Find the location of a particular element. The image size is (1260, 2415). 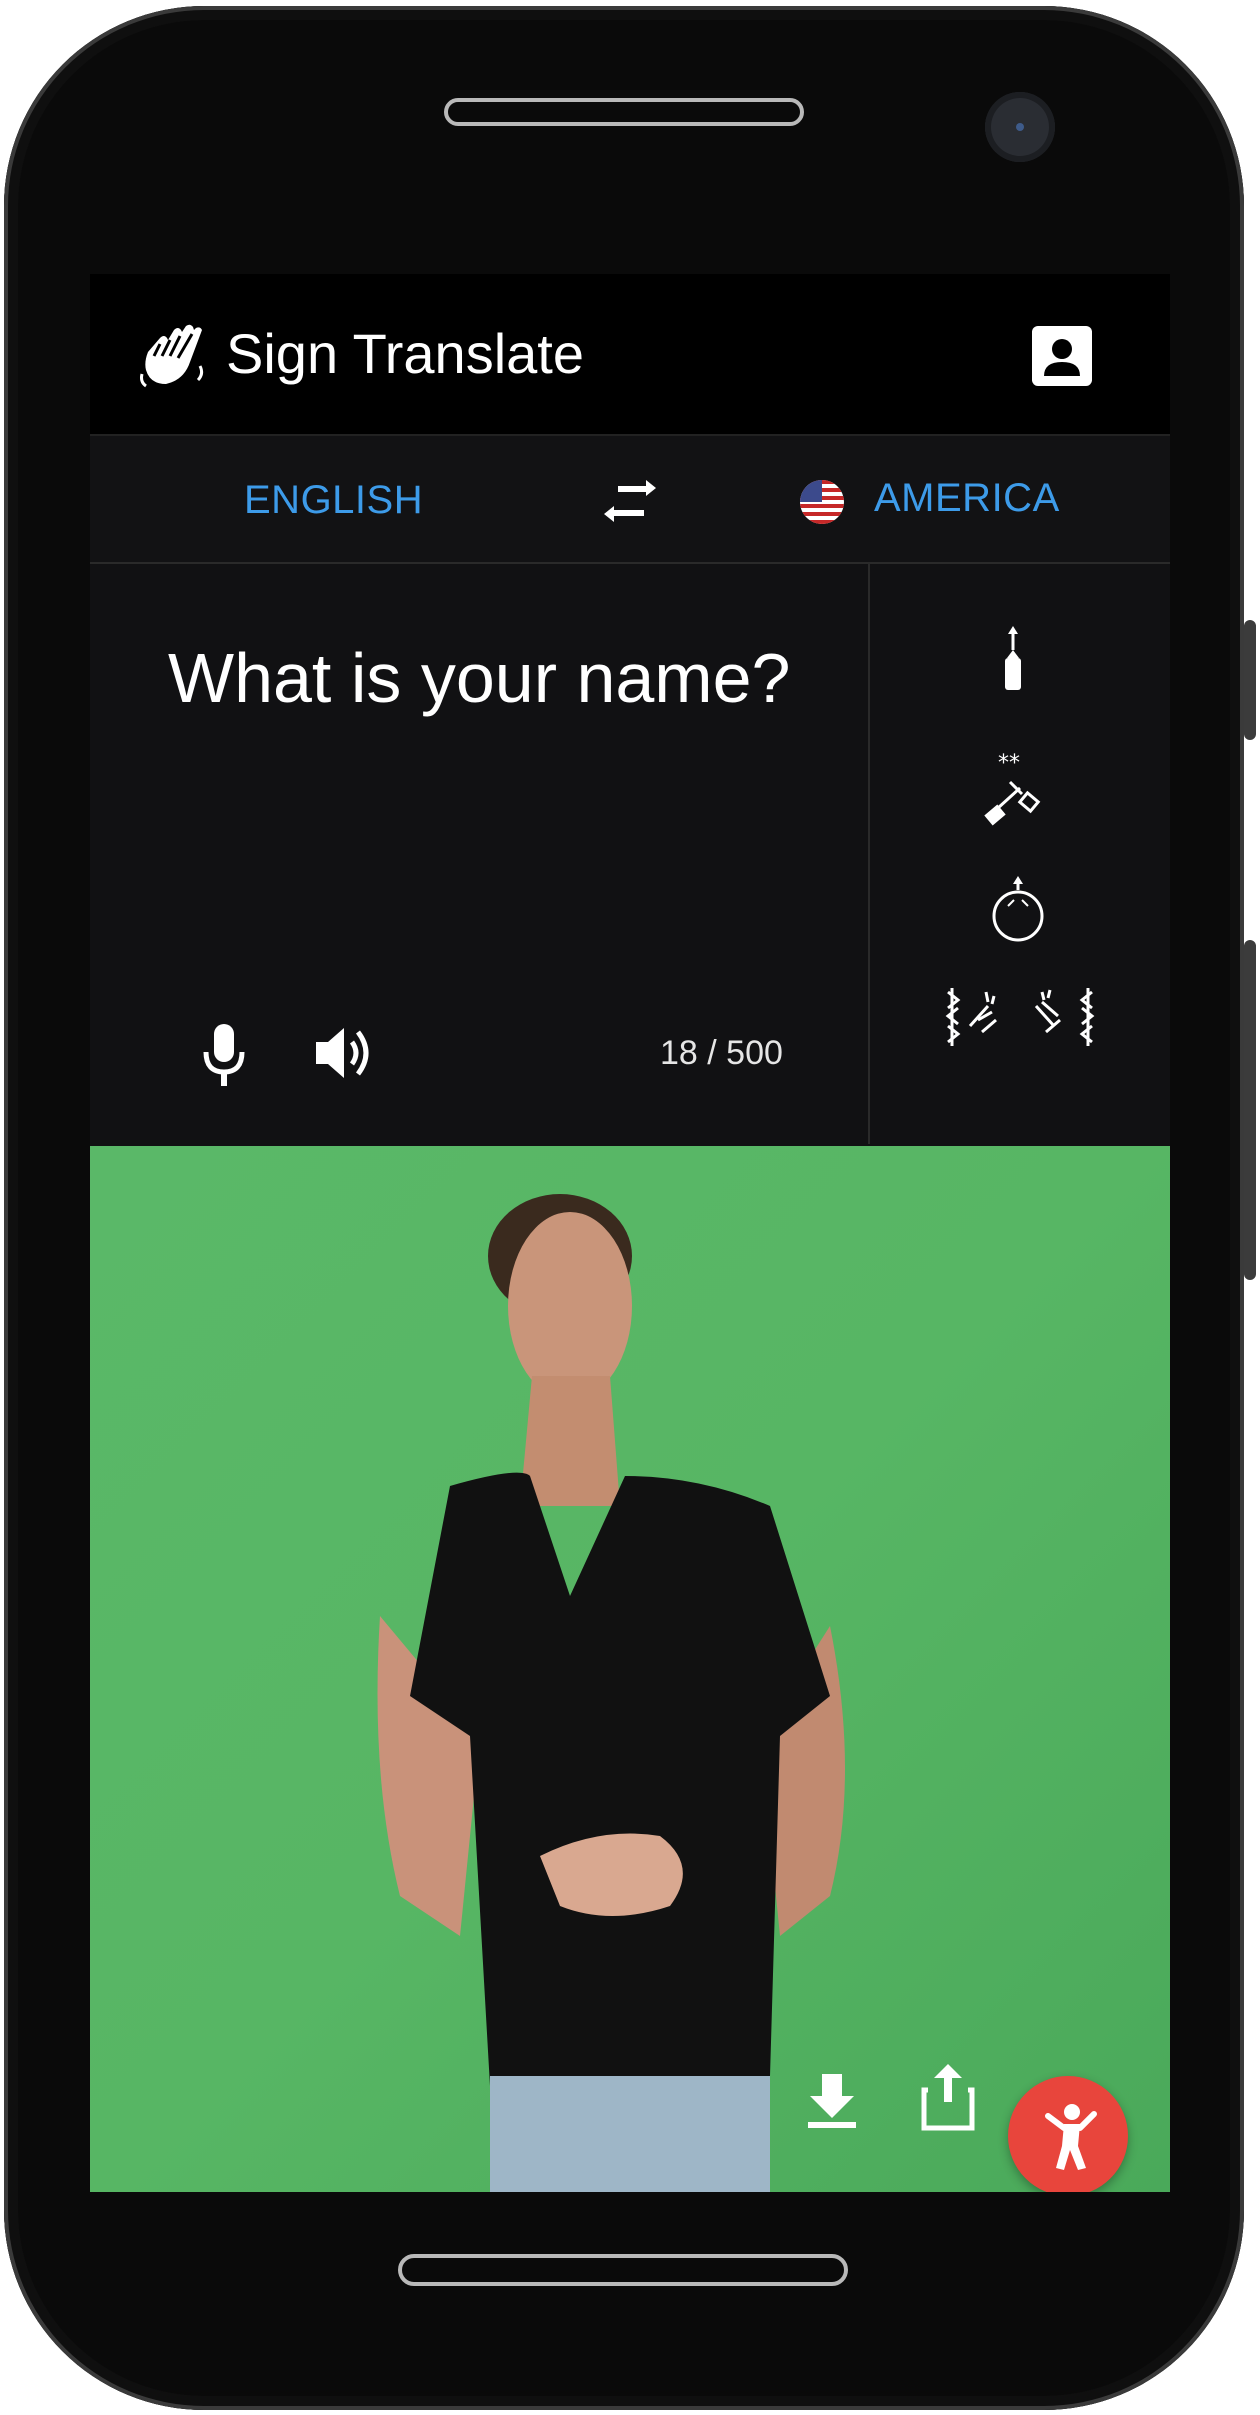

signwriting-symbol-2-icon: ** is located at coordinates (1012, 789).